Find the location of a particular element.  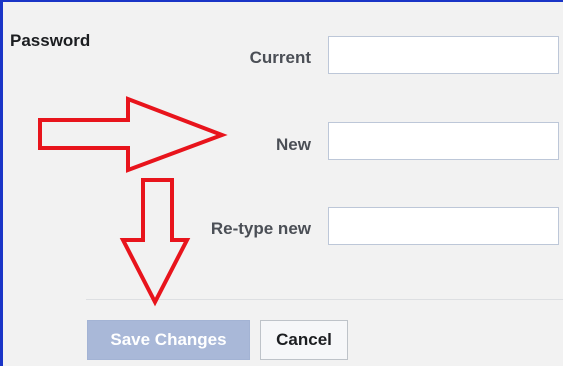

new-password-input is located at coordinates (443, 141).